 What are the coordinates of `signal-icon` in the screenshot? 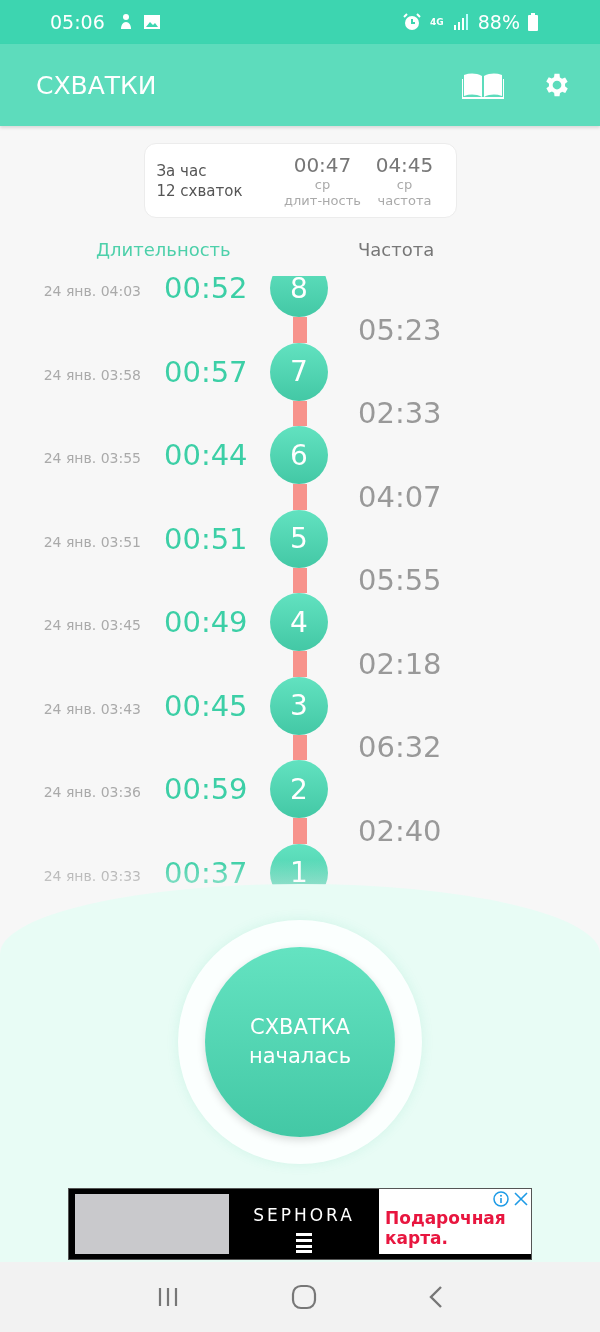 It's located at (460, 22).